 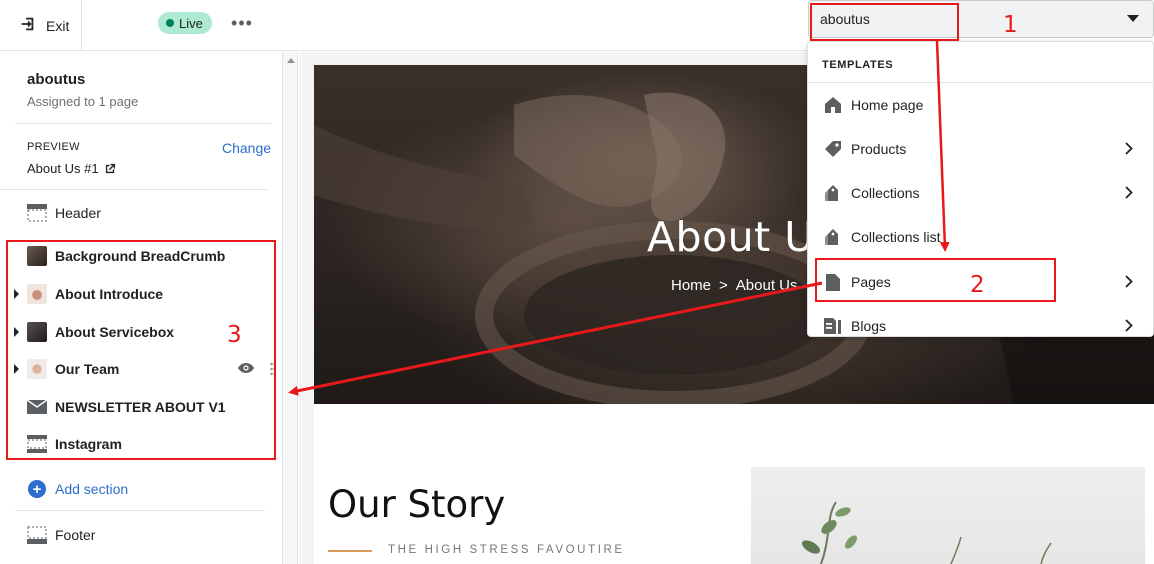 I want to click on more-icon: •••, so click(x=242, y=22).